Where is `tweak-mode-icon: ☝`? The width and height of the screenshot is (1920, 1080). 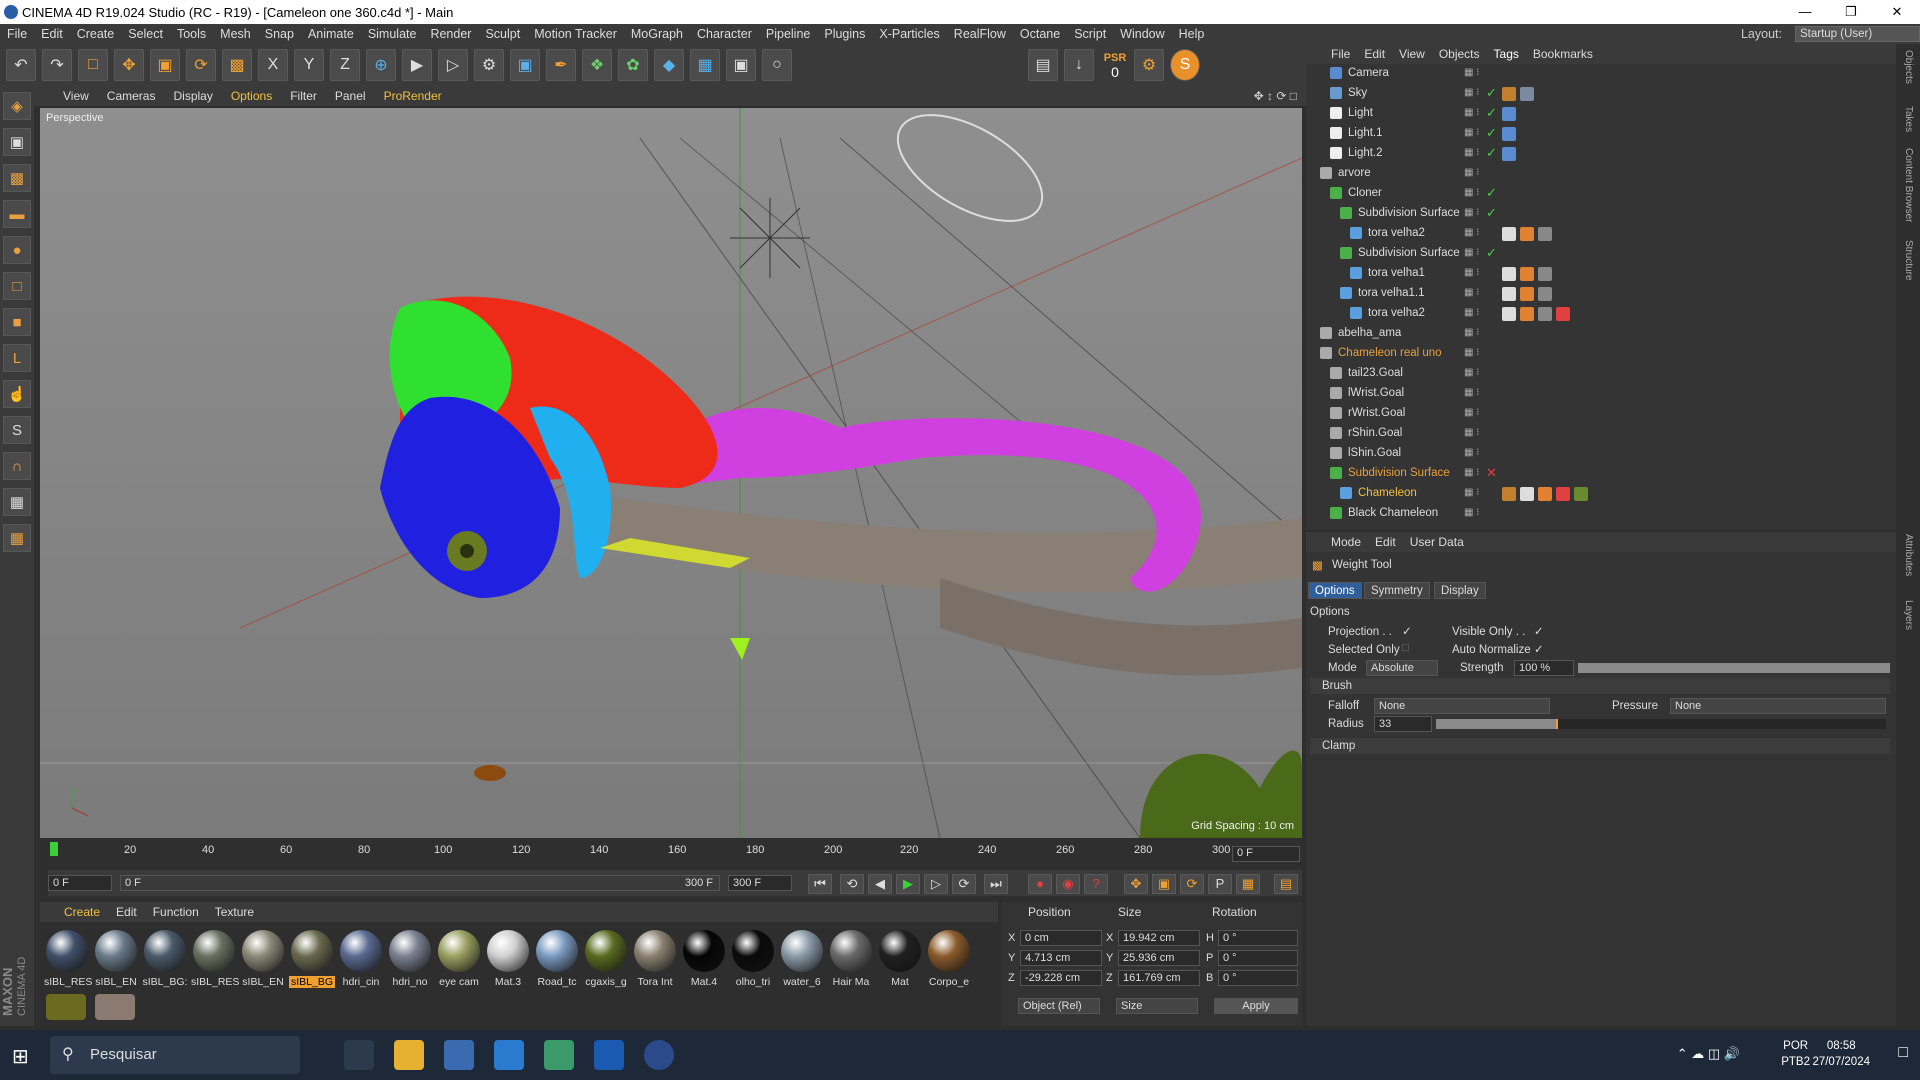 tweak-mode-icon: ☝ is located at coordinates (17, 394).